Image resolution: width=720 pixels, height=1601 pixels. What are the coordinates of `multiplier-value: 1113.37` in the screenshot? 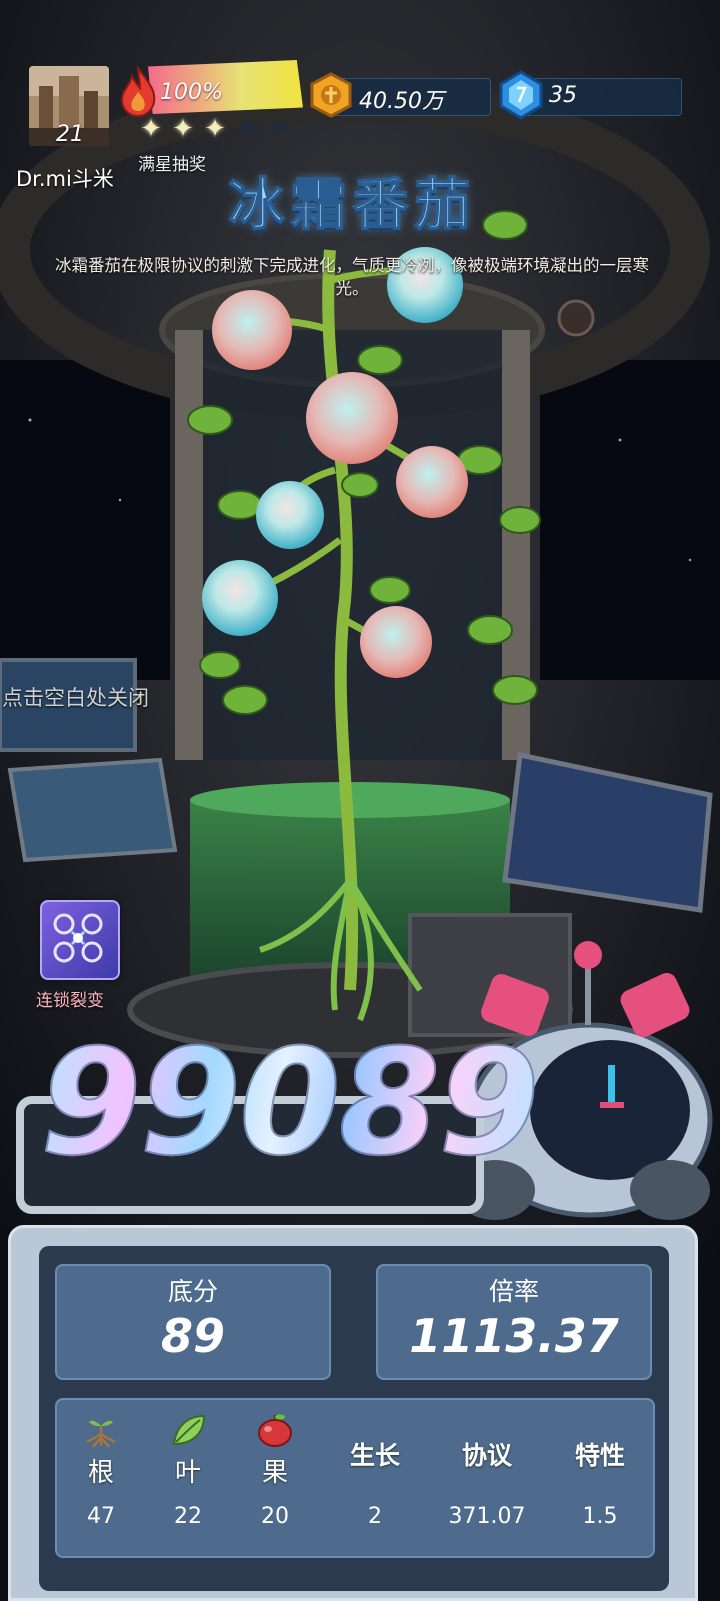 It's located at (514, 1336).